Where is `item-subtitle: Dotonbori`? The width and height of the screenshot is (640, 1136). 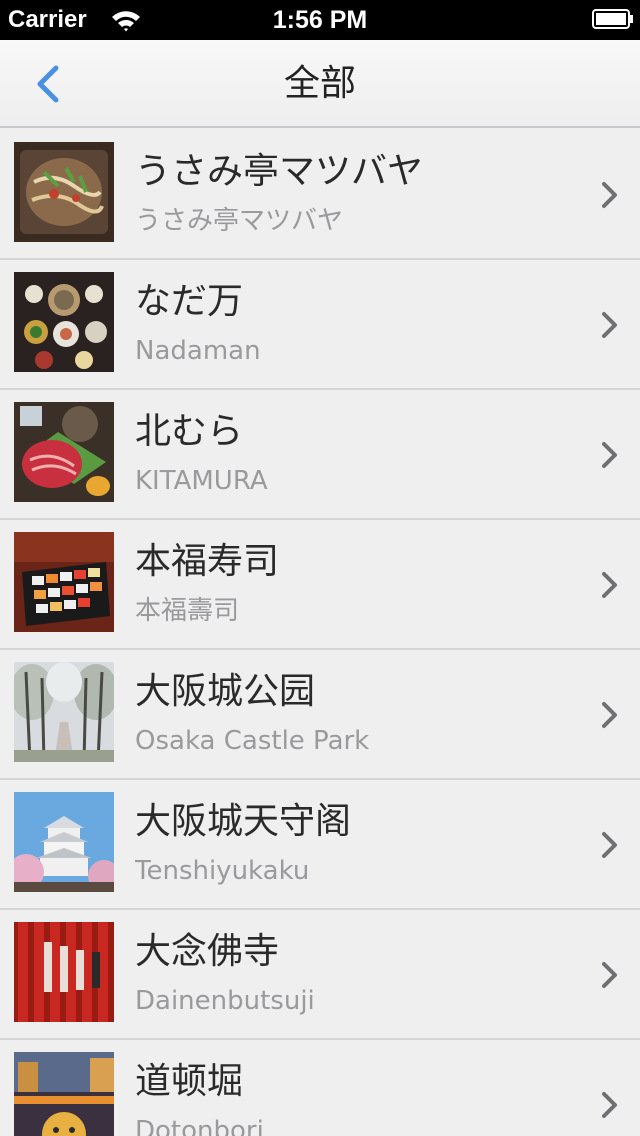 item-subtitle: Dotonbori is located at coordinates (199, 1126).